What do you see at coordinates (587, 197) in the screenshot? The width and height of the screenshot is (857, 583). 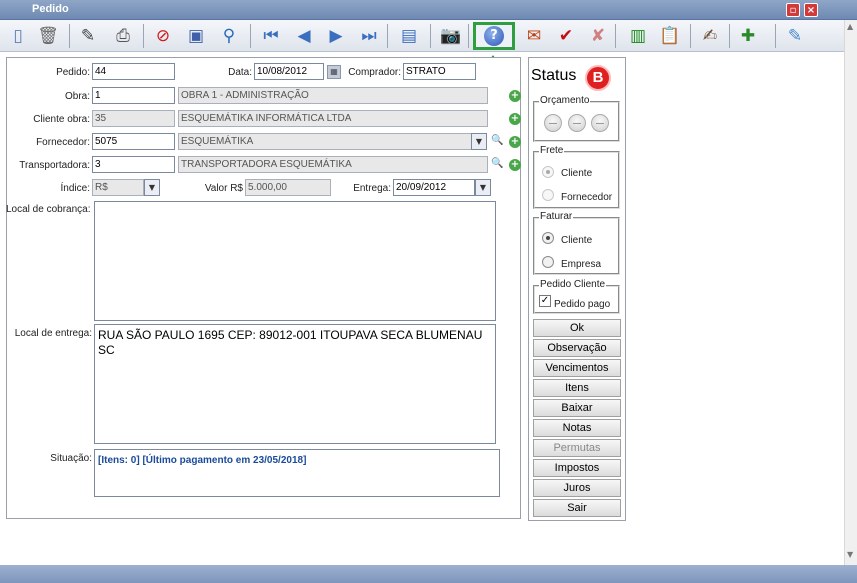 I see `frete-fornecedor-label: Fornecedor` at bounding box center [587, 197].